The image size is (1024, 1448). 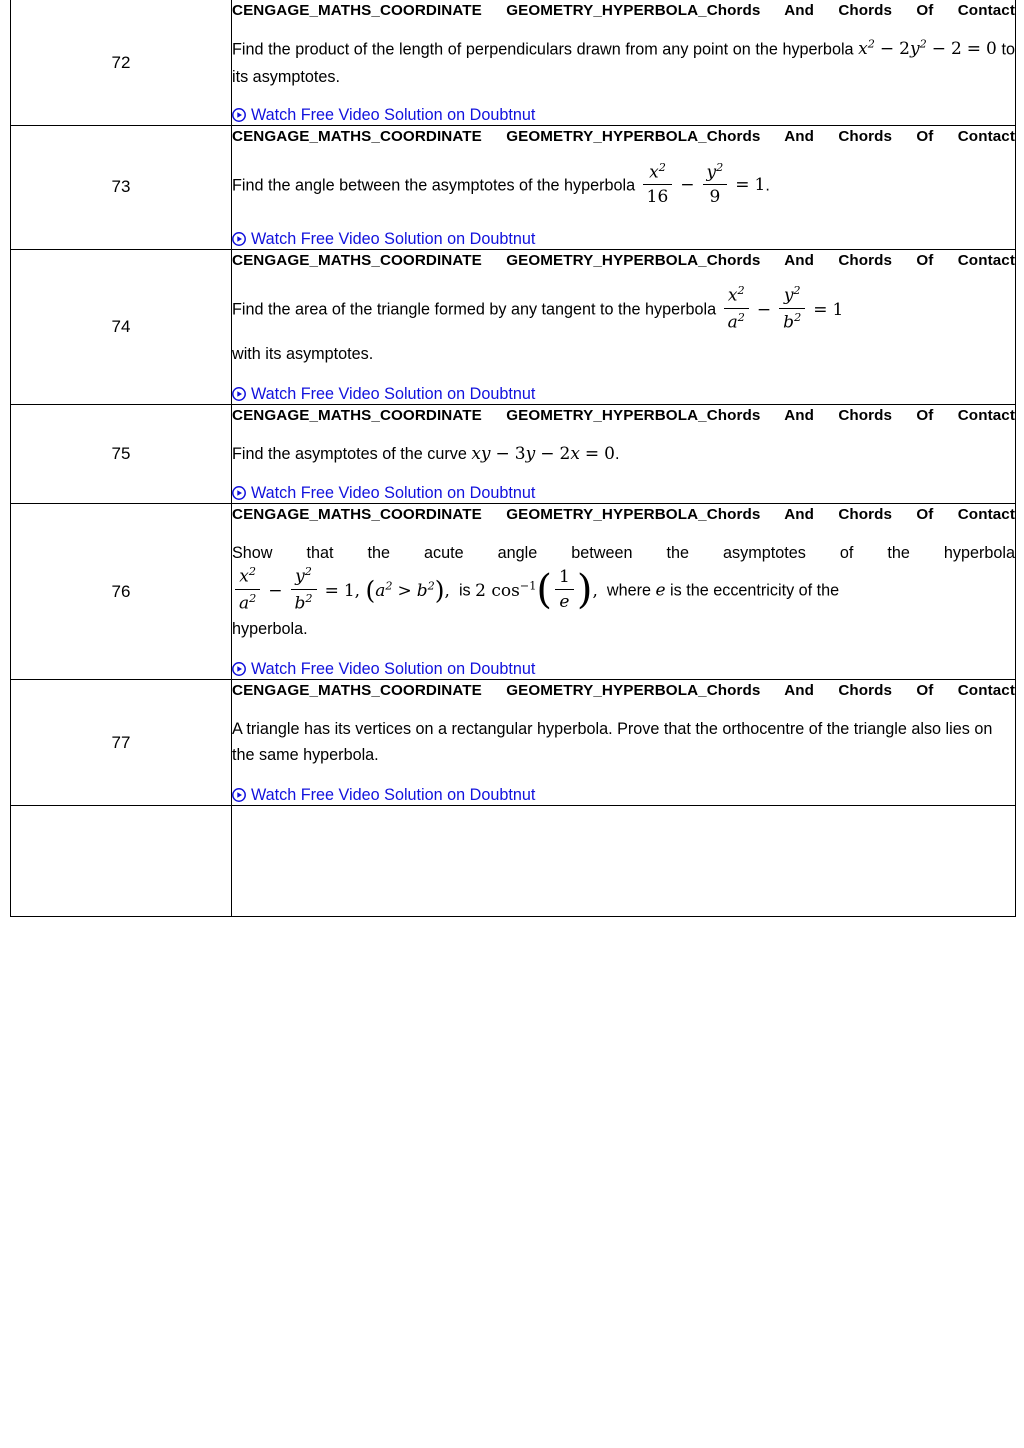 I want to click on question-text-before: Find the asymptotes of the curve, so click(x=349, y=453).